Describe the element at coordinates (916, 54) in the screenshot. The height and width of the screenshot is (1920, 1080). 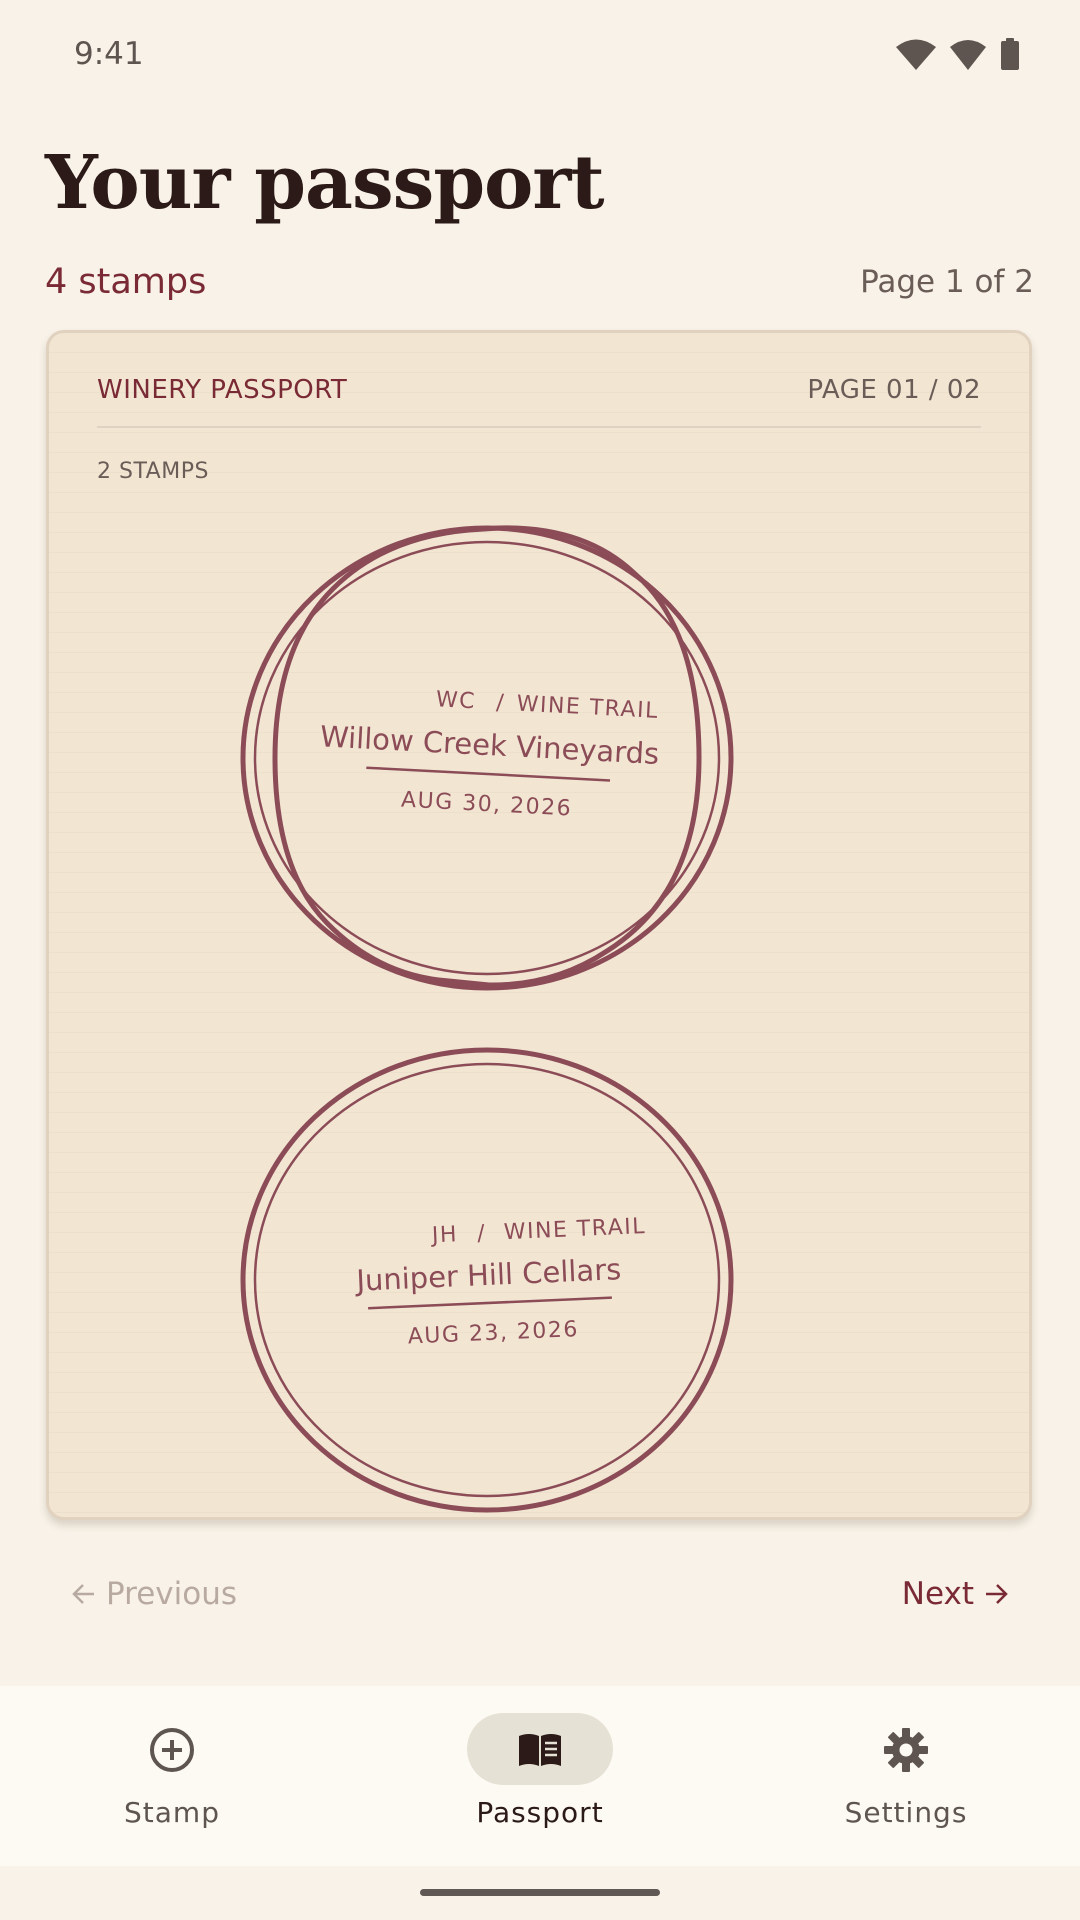
I see `wifi-icon` at that location.